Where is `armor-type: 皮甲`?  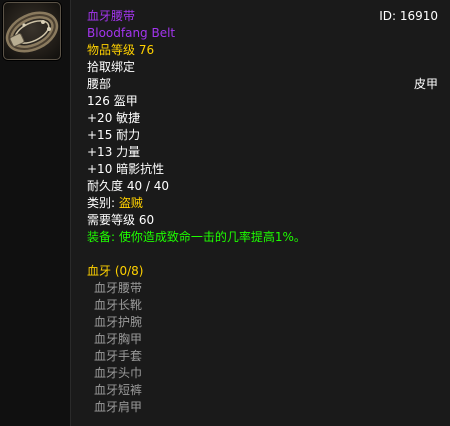 armor-type: 皮甲 is located at coordinates (425, 84).